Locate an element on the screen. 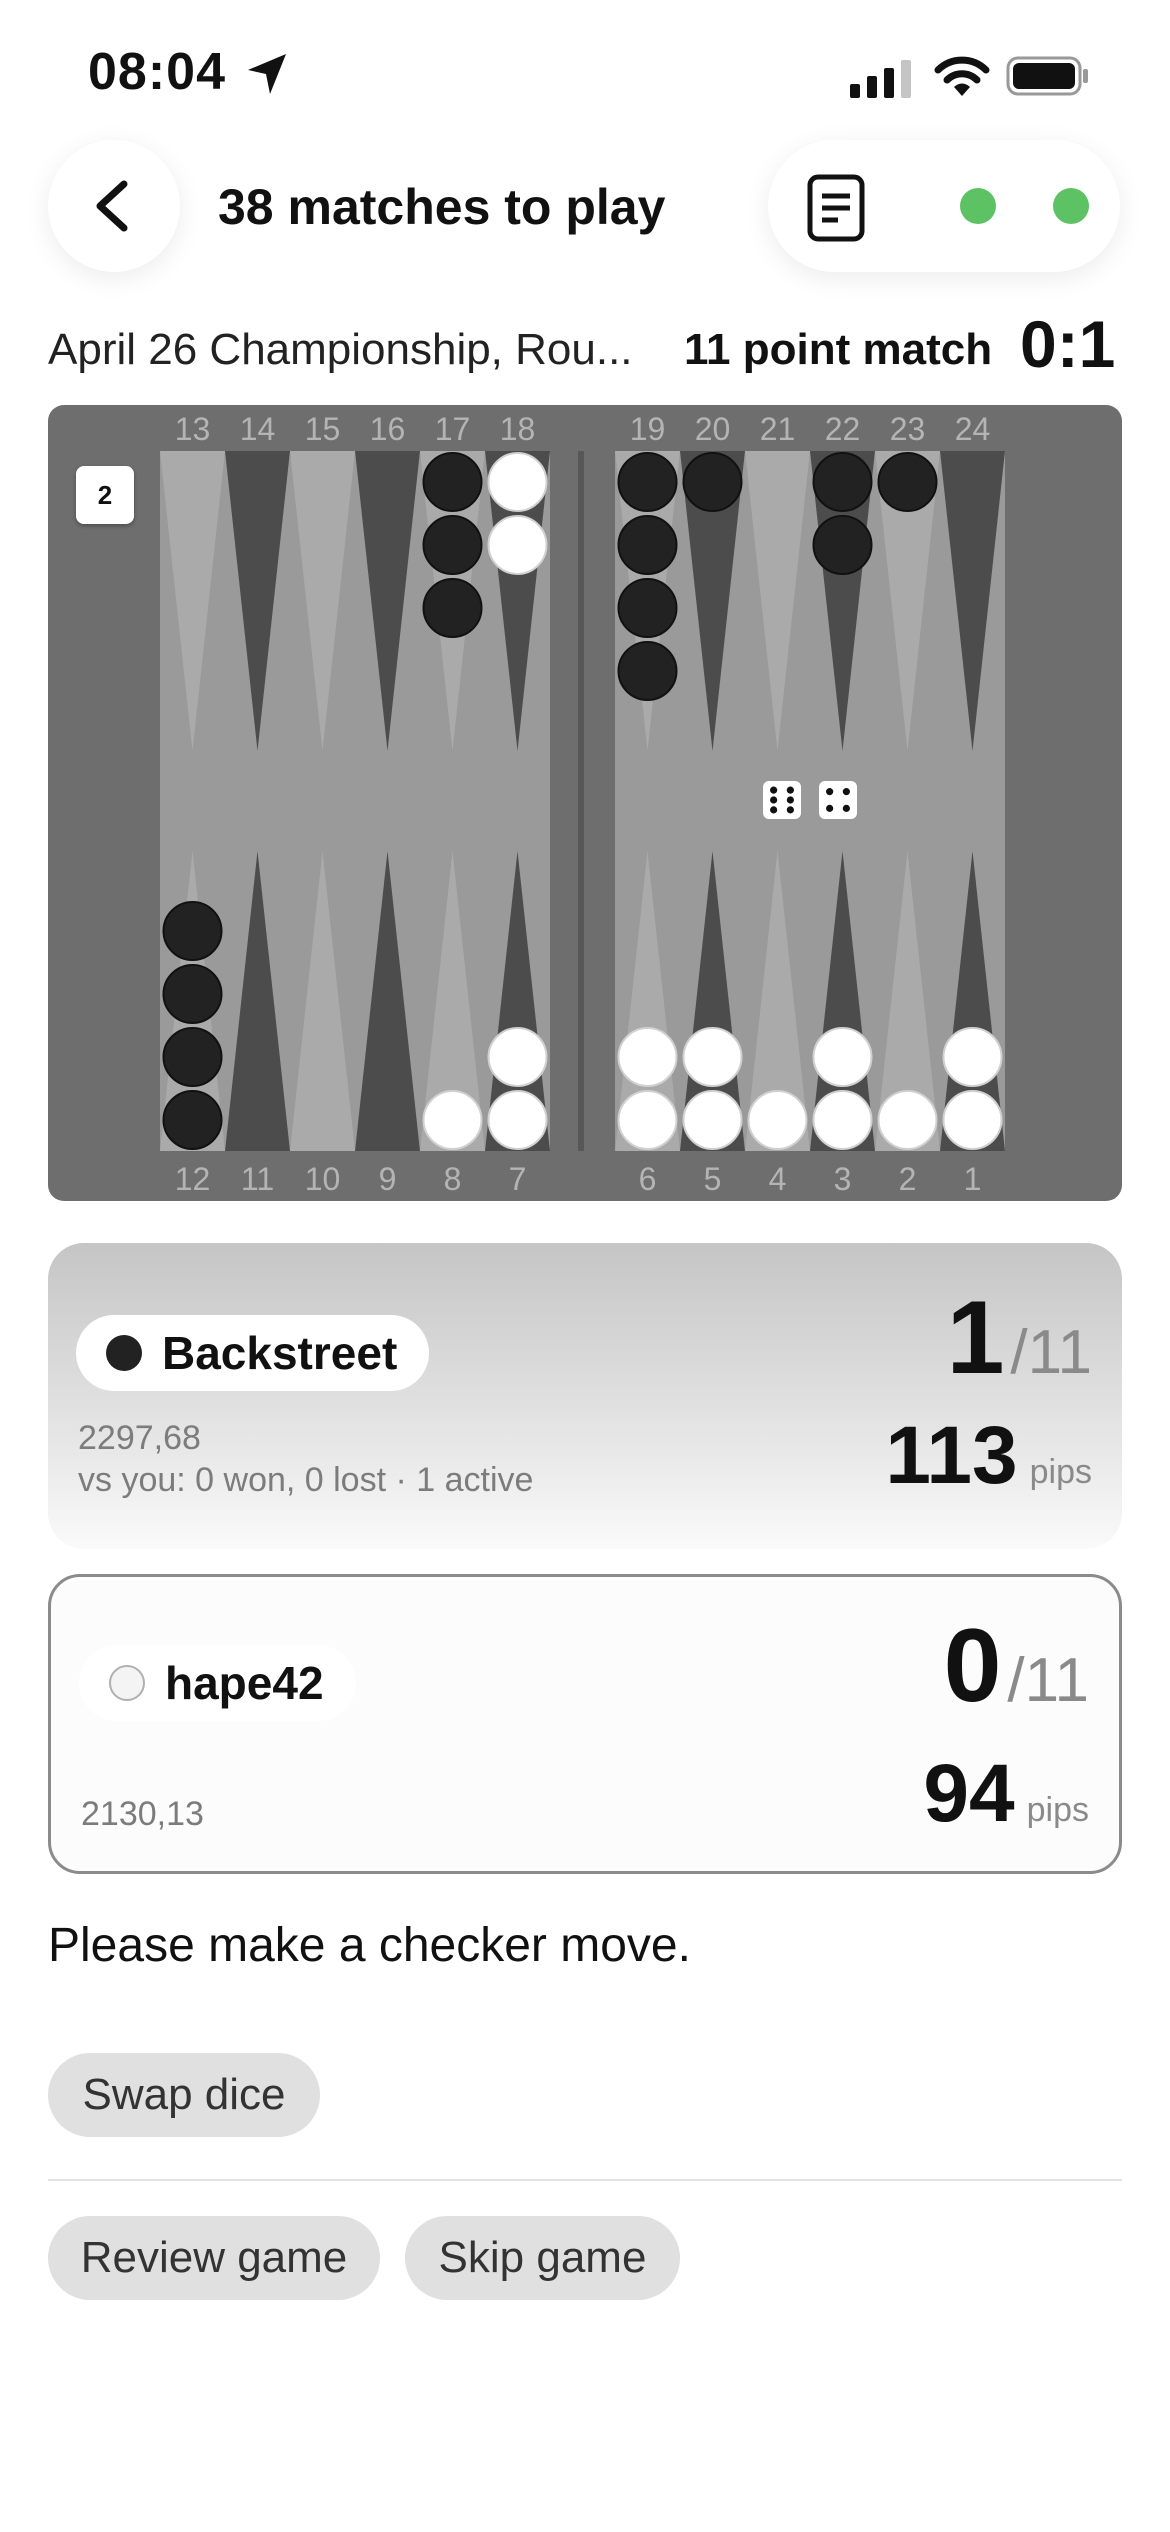 The height and width of the screenshot is (2532, 1170). page-title: 38 matches to play is located at coordinates (442, 207).